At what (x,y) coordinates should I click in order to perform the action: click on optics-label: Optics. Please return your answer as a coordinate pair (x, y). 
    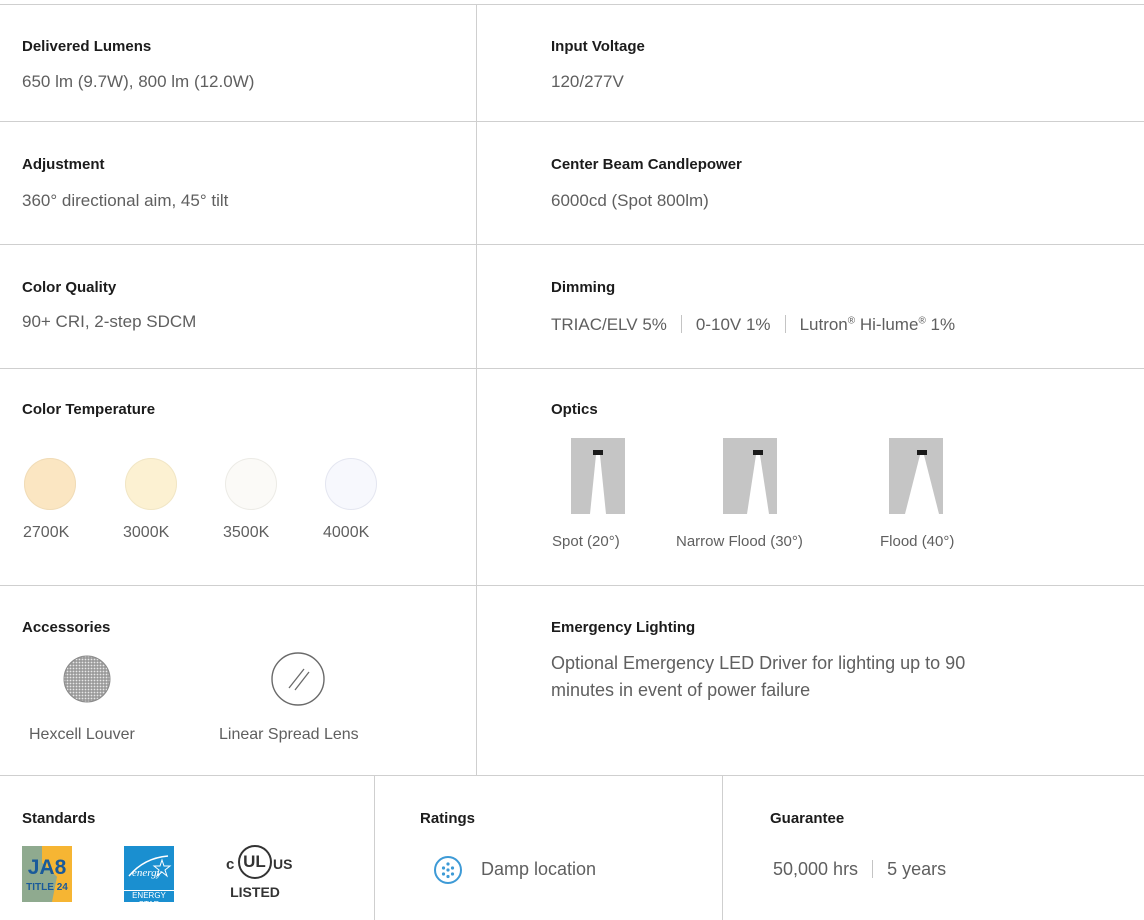
    Looking at the image, I should click on (574, 409).